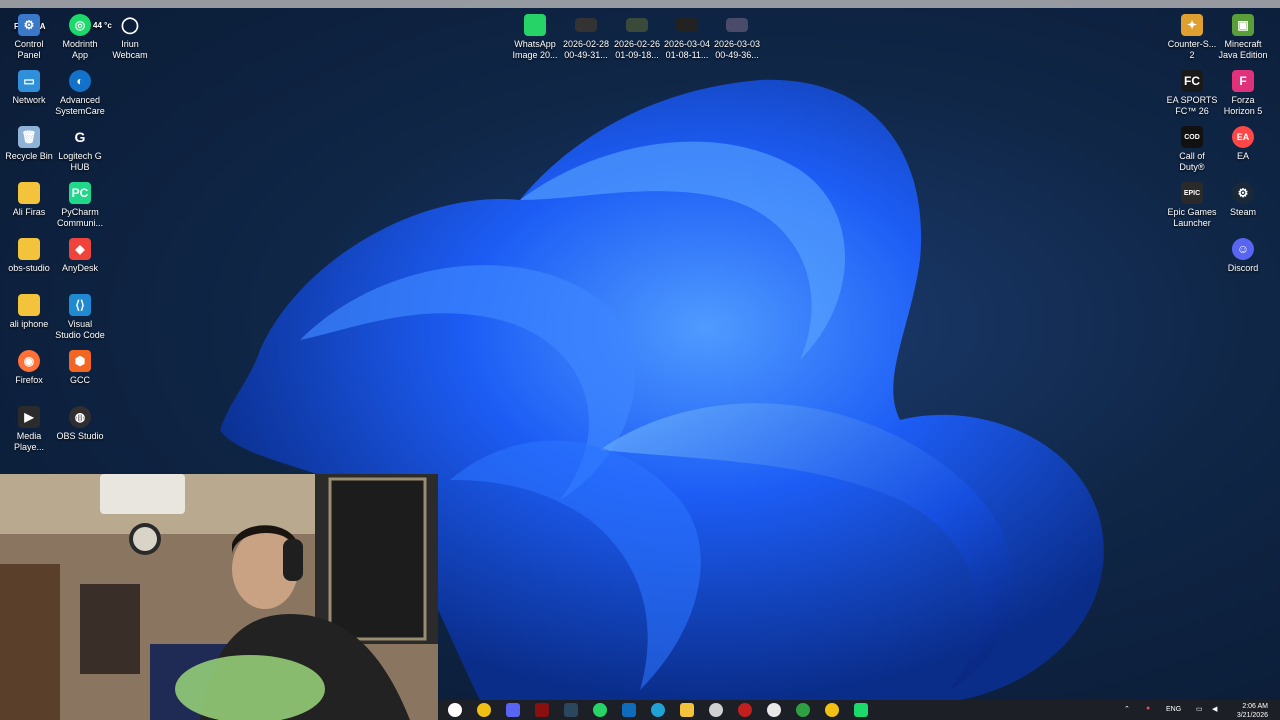  Describe the element at coordinates (1127, 709) in the screenshot. I see `tray-chevron-icon: ⌃` at that location.